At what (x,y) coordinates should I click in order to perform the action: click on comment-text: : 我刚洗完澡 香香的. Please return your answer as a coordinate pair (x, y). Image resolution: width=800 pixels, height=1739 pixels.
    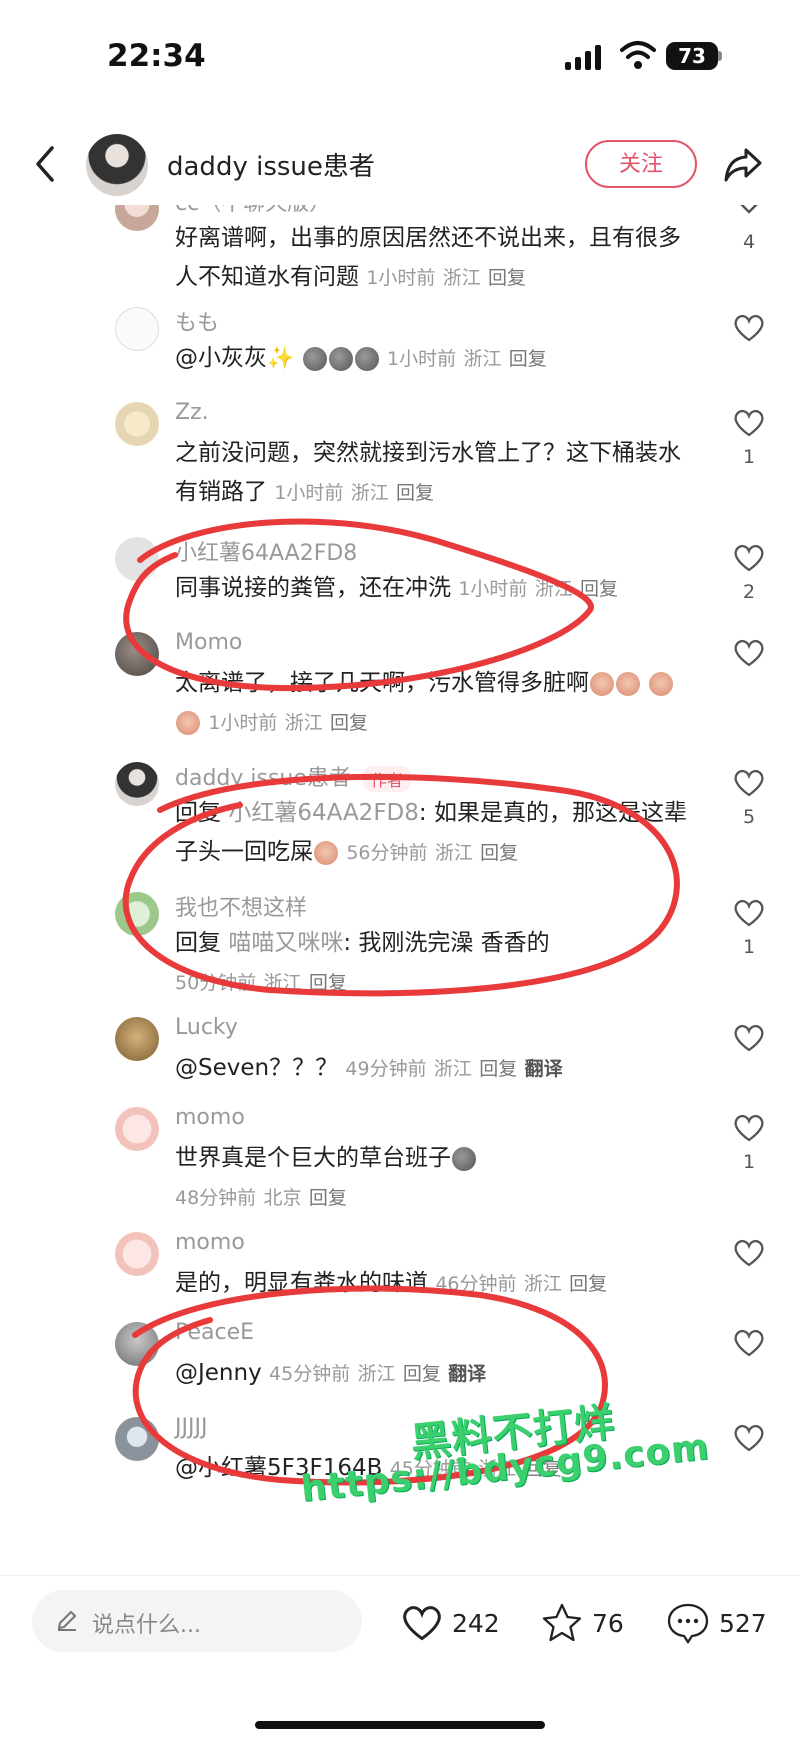
    Looking at the image, I should click on (446, 943).